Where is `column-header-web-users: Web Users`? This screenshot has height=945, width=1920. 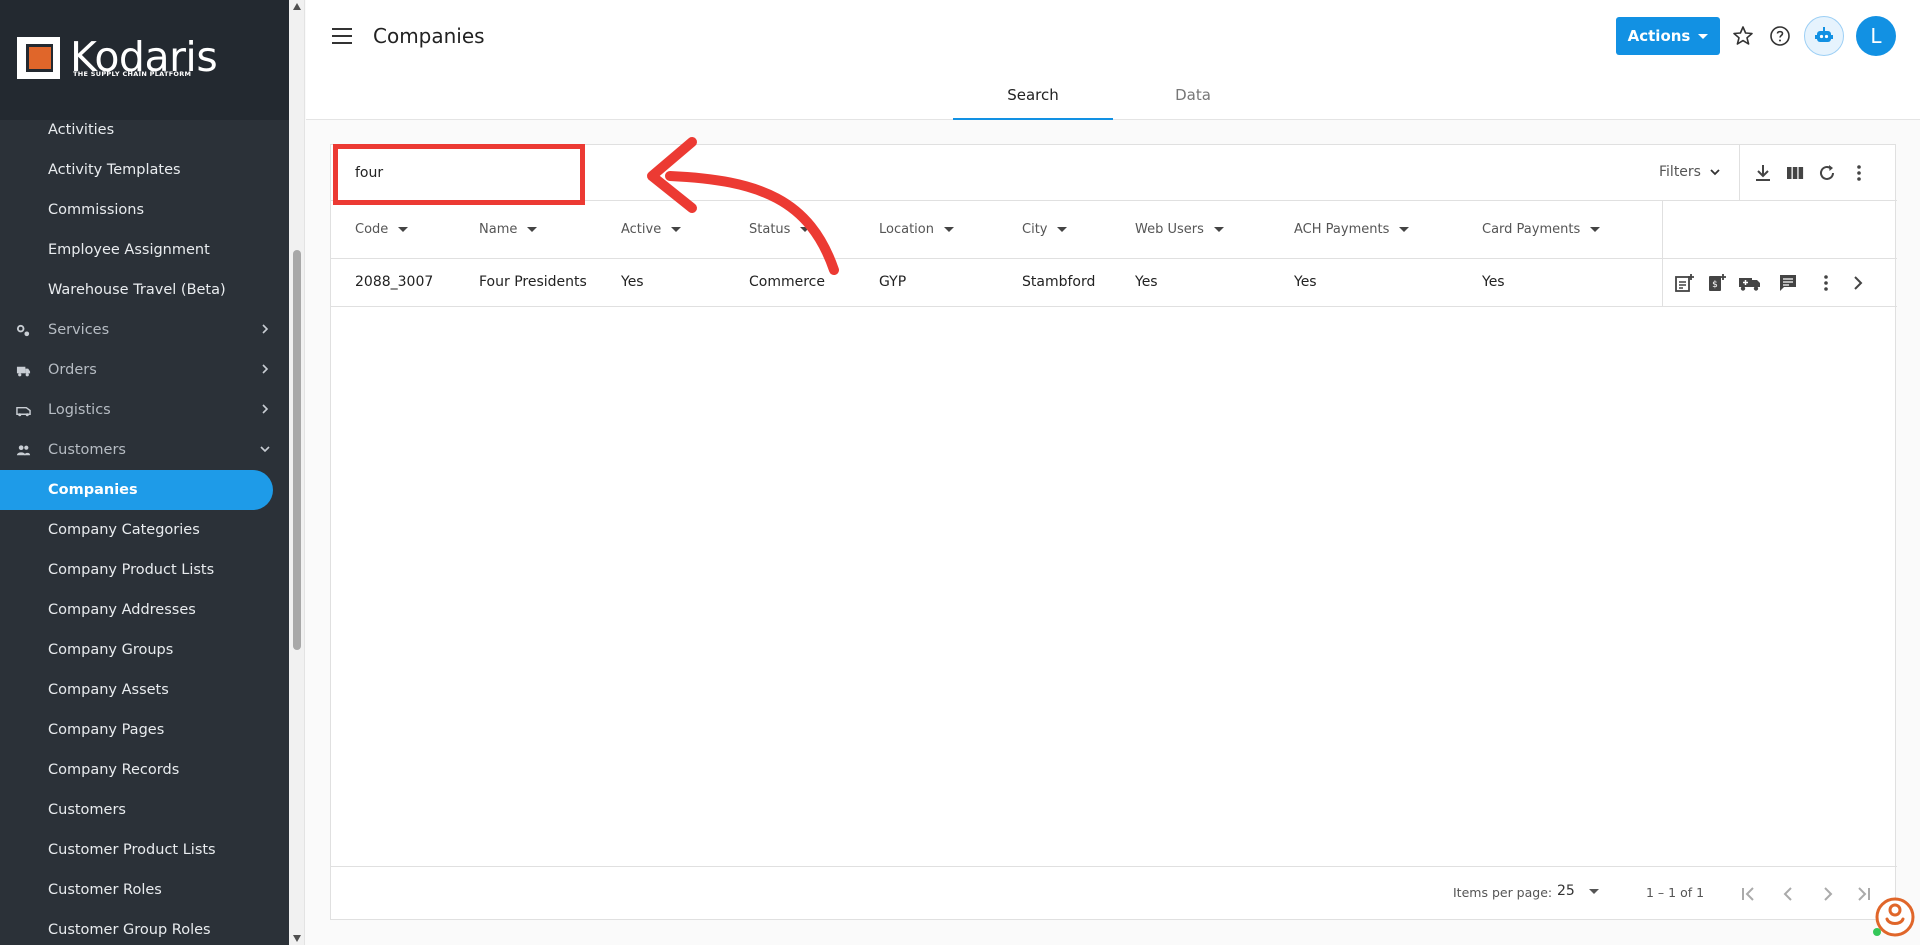
column-header-web-users: Web Users is located at coordinates (1179, 229).